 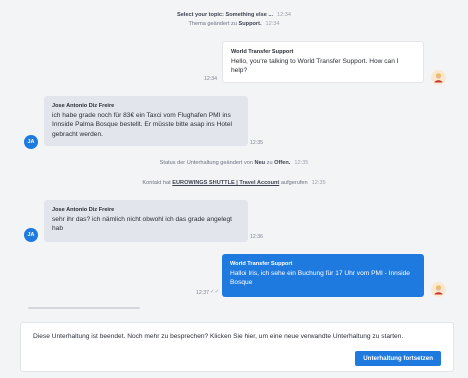 What do you see at coordinates (256, 237) in the screenshot?
I see `message-time: 12:36` at bounding box center [256, 237].